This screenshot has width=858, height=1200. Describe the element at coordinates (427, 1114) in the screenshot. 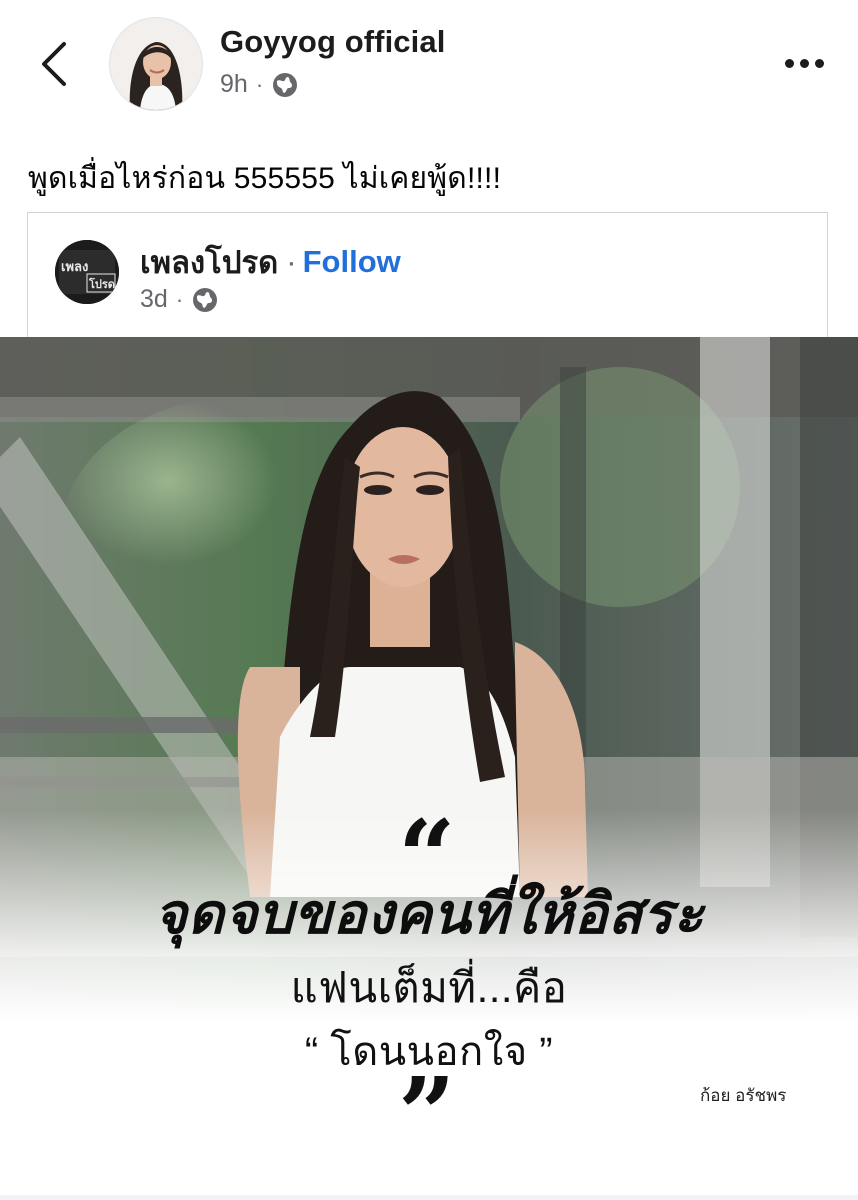

I see `close-quote-mark: ”` at that location.